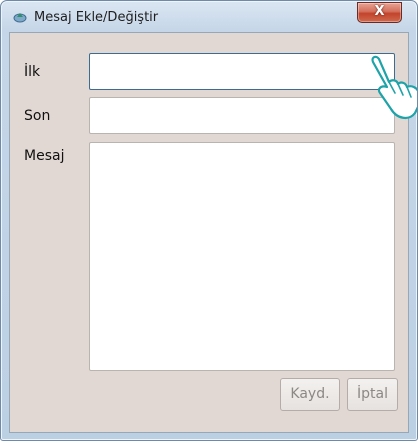 This screenshot has height=441, width=418. What do you see at coordinates (44, 156) in the screenshot?
I see `message-label: Mesaj` at bounding box center [44, 156].